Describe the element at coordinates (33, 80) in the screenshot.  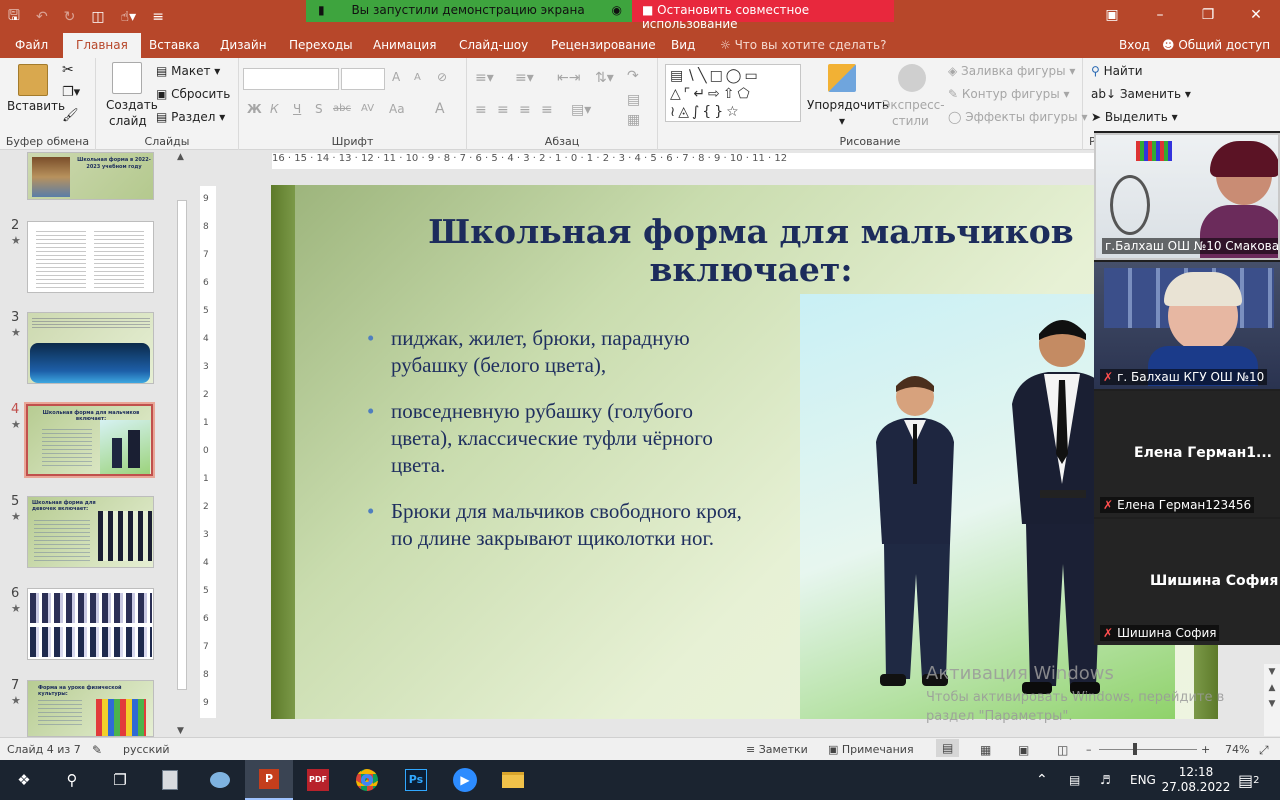
I see `paste-icon` at that location.